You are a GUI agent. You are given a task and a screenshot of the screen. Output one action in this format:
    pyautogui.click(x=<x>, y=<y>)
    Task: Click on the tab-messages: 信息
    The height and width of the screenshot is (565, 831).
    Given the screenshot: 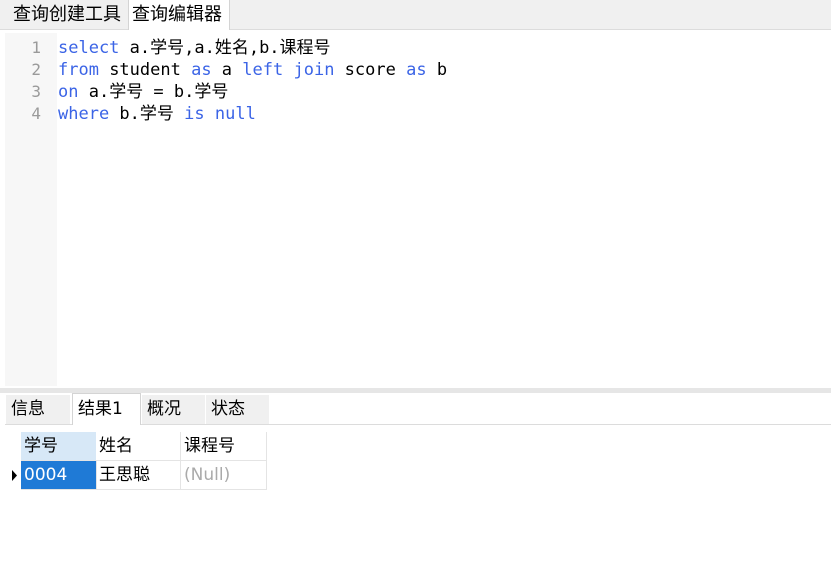 What is the action you would take?
    pyautogui.click(x=38, y=409)
    